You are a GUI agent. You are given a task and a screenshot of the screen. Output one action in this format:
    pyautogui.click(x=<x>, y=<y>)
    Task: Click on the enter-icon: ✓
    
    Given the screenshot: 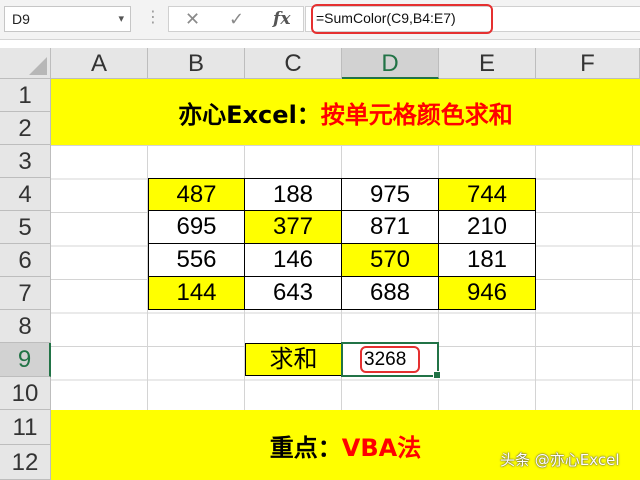 What is the action you would take?
    pyautogui.click(x=236, y=19)
    